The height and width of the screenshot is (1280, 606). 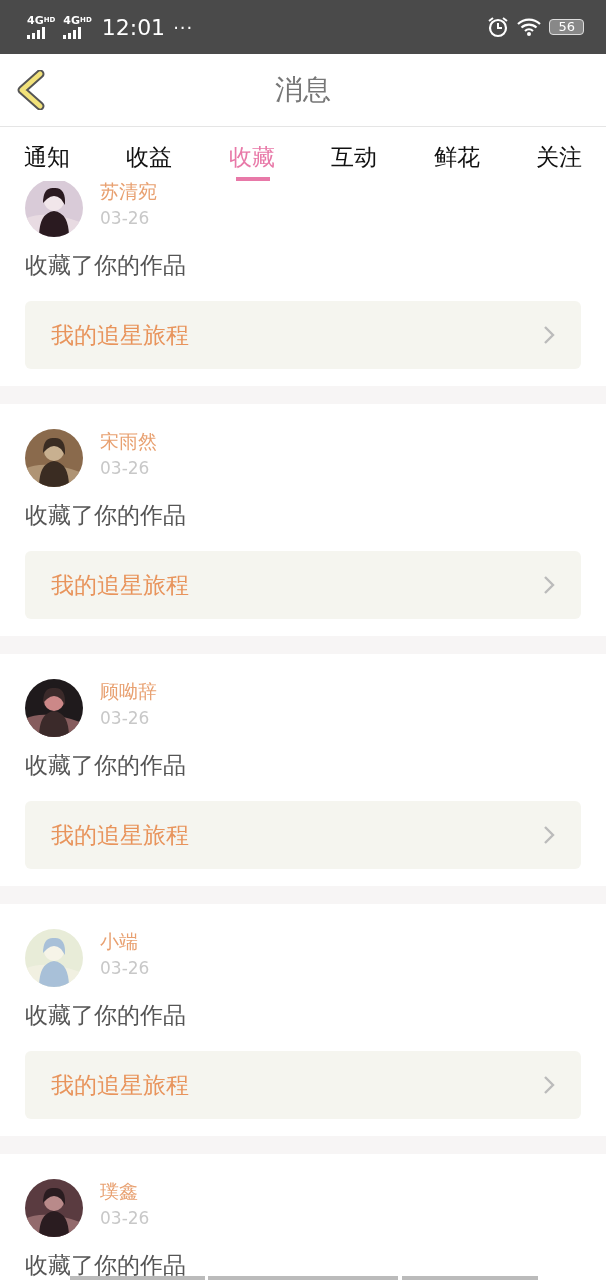 I want to click on clock-time: 12:01, so click(x=133, y=27).